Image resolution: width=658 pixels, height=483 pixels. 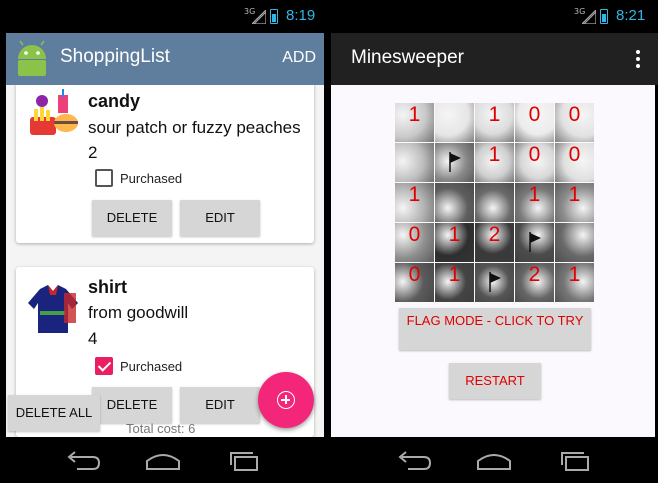 What do you see at coordinates (631, 15) in the screenshot?
I see `status-time: 8:21` at bounding box center [631, 15].